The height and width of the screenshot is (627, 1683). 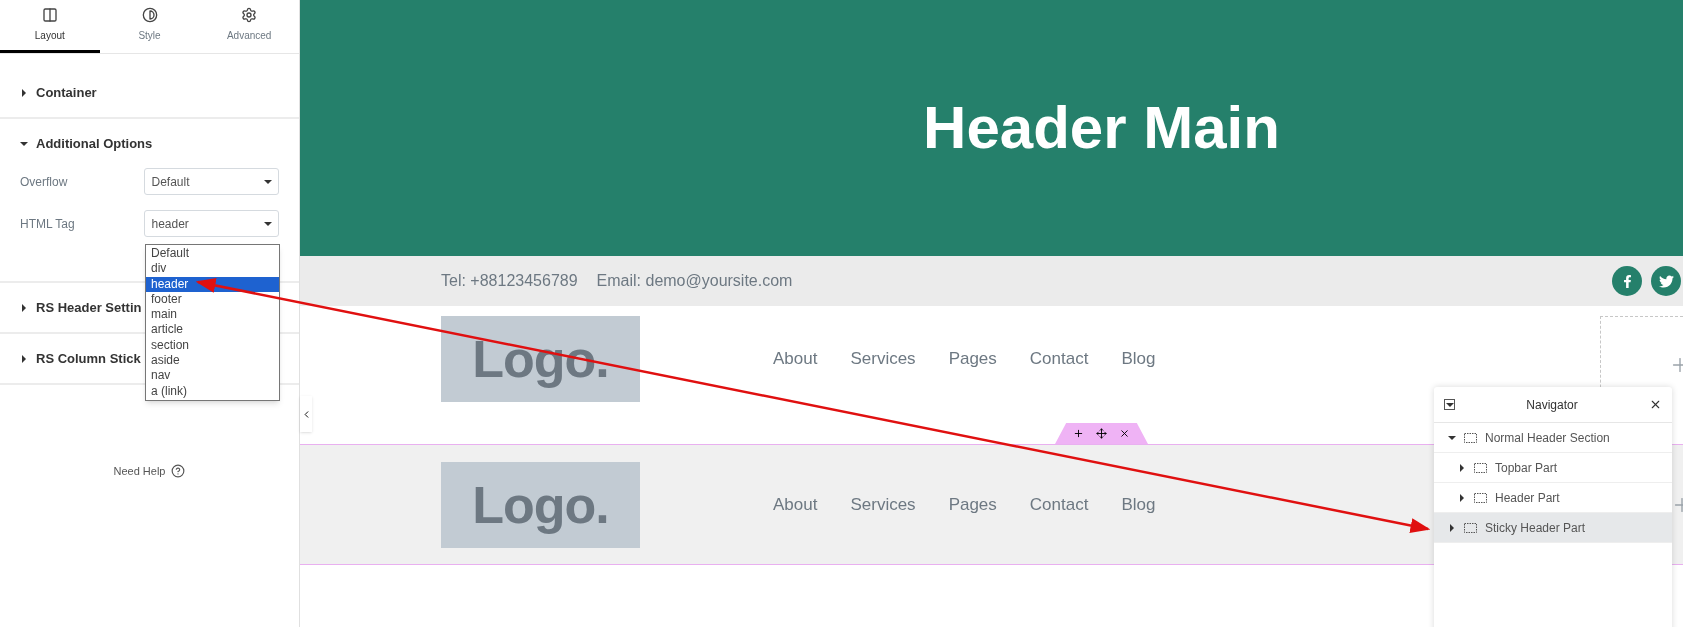 What do you see at coordinates (1553, 438) in the screenshot?
I see `navigator-item: Normal Header Section` at bounding box center [1553, 438].